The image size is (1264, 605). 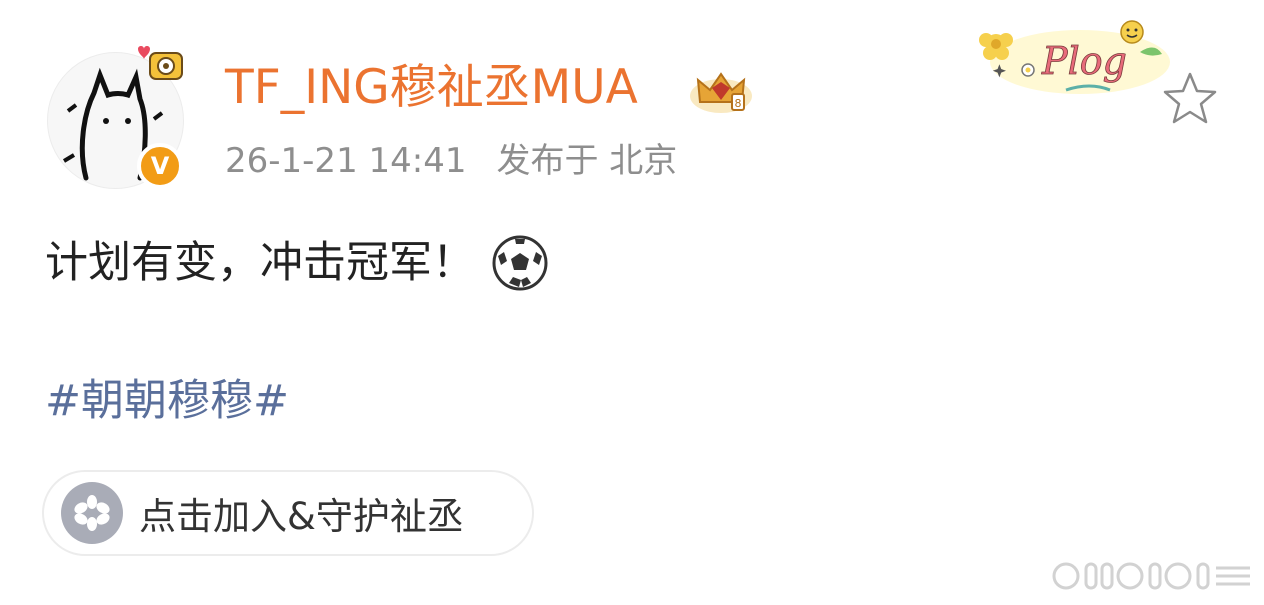 I want to click on post-content: 计划有变，冲击冠军！, so click(x=297, y=263).